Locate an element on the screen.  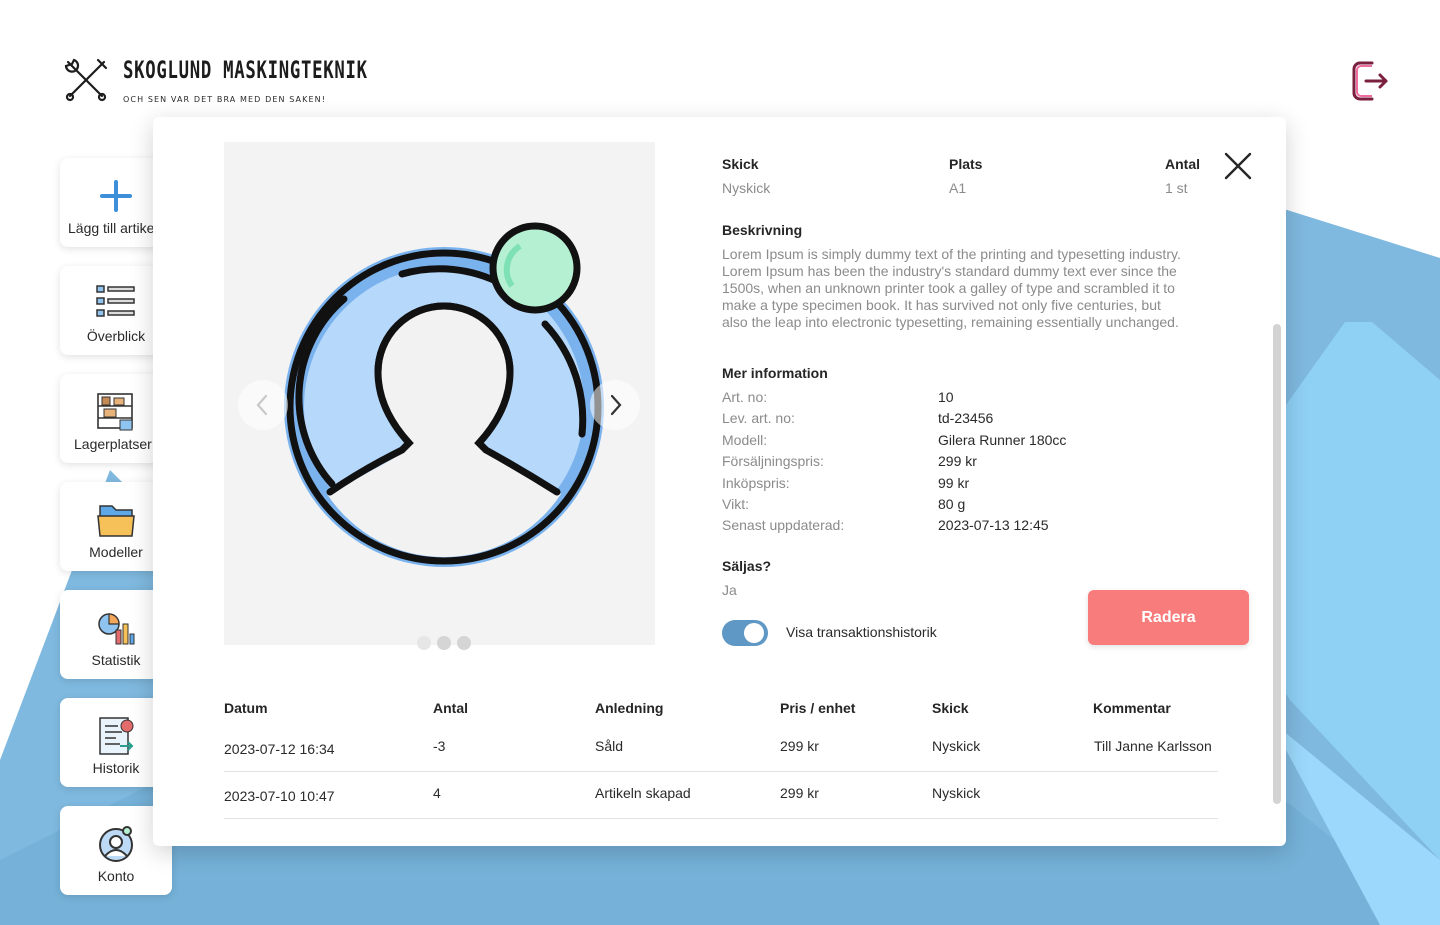
location-label: Plats is located at coordinates (966, 164).